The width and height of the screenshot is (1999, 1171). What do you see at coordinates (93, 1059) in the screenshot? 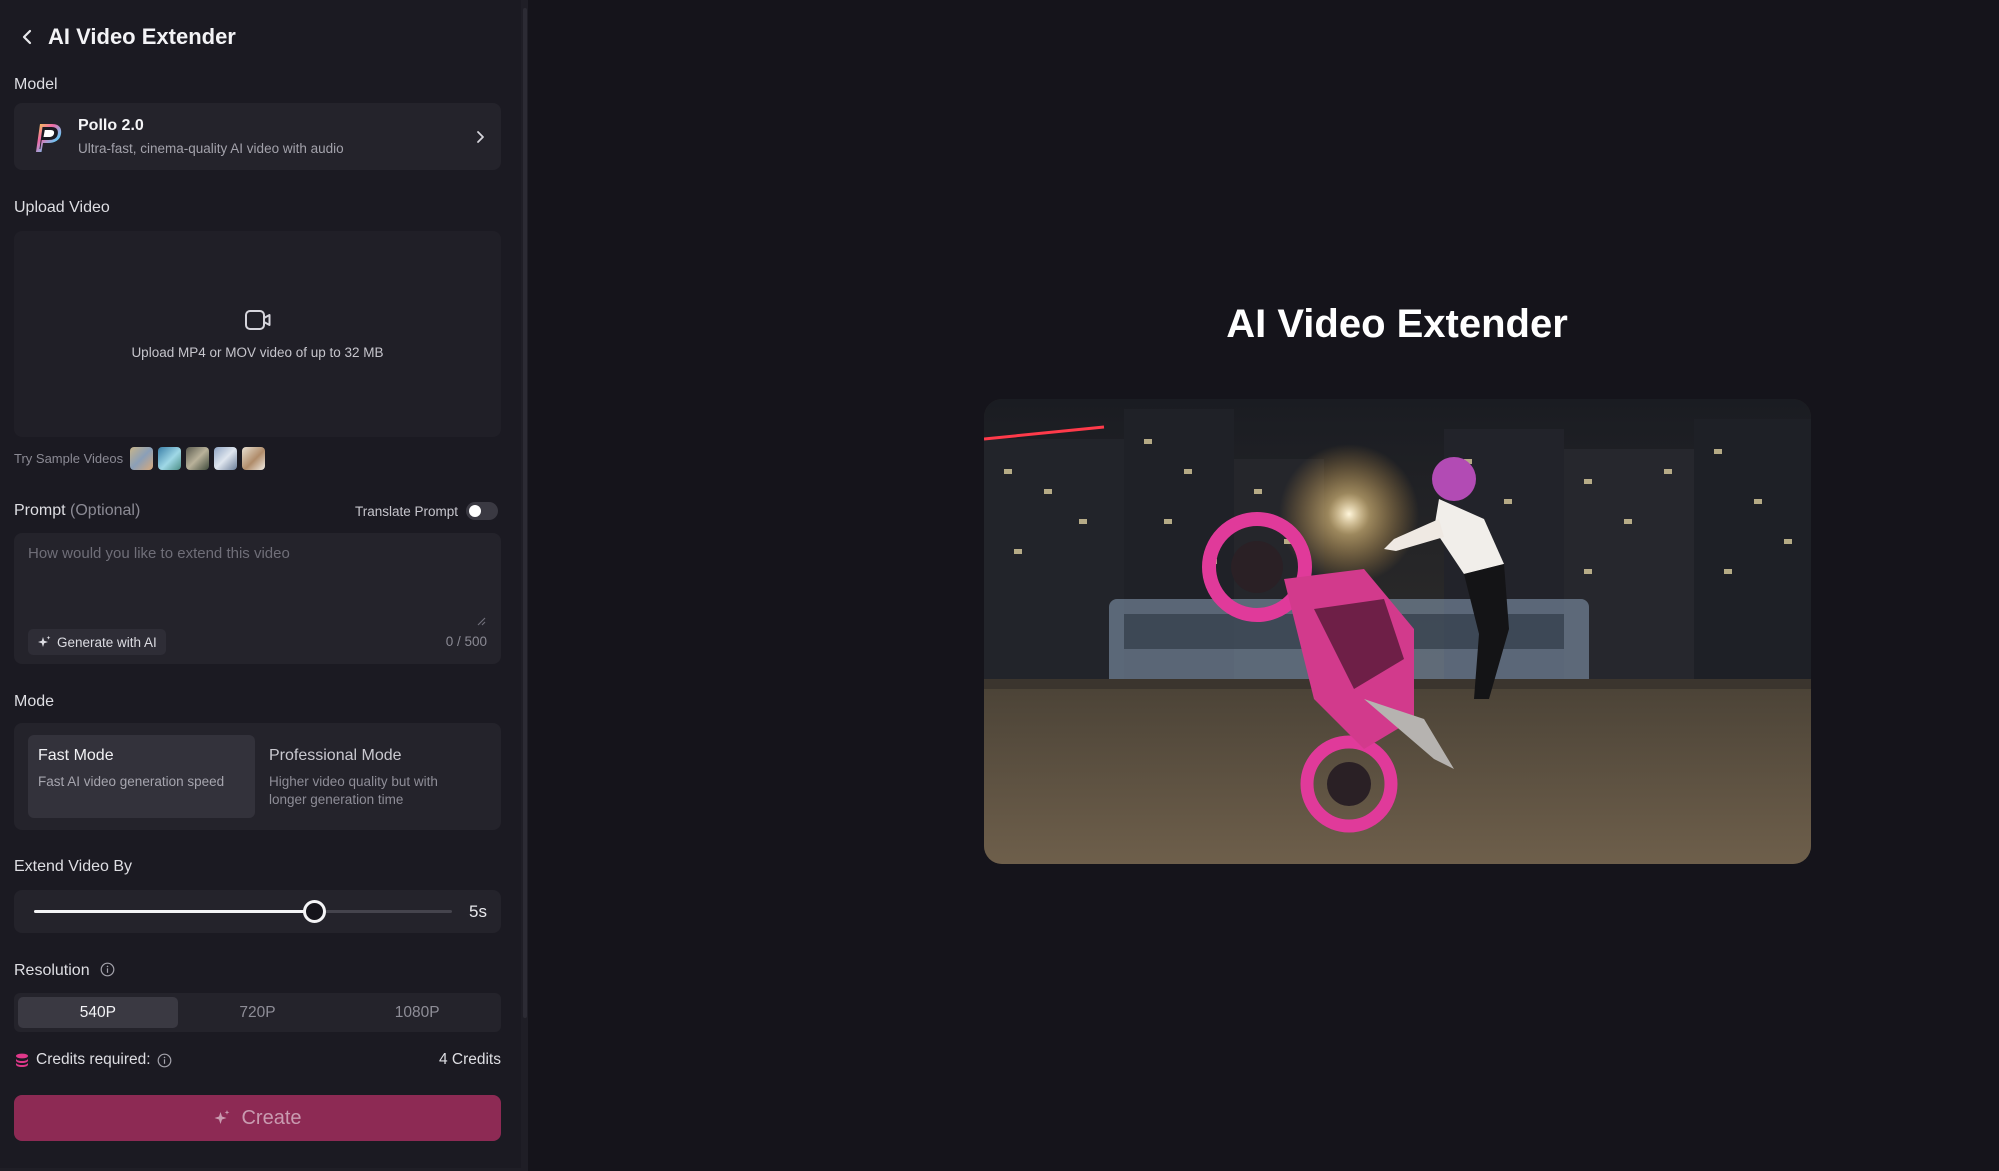
I see `credits-label: Credits required:` at bounding box center [93, 1059].